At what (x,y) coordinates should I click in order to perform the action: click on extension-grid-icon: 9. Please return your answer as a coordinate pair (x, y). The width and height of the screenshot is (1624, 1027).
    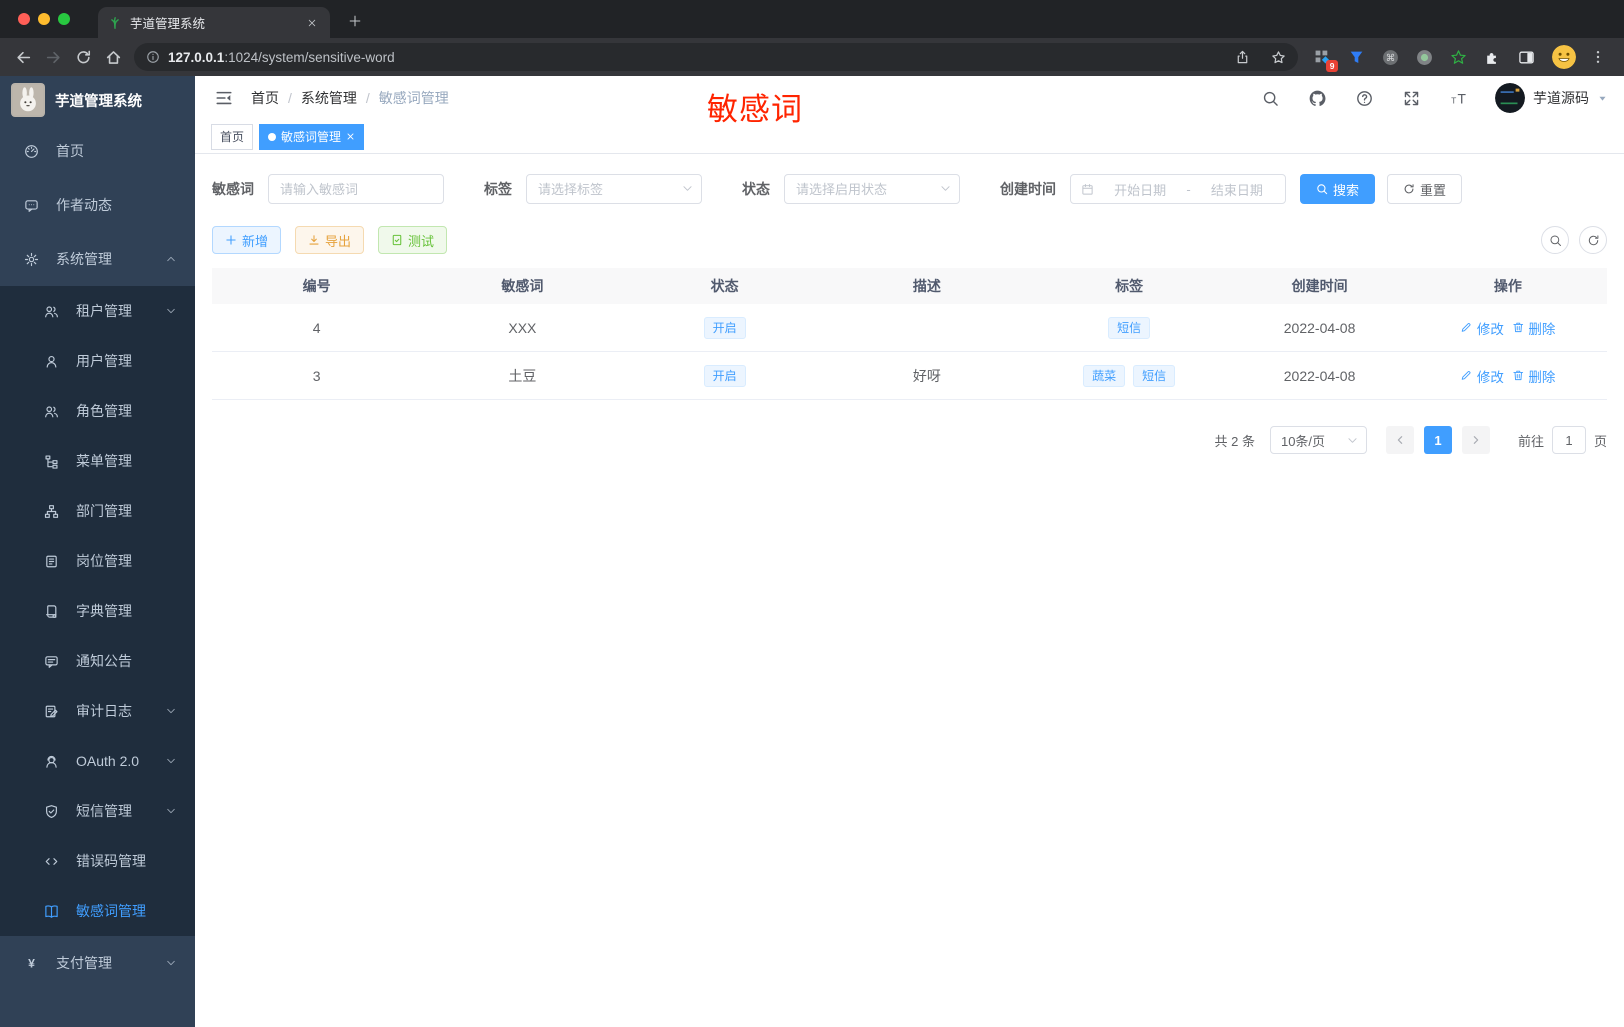
    Looking at the image, I should click on (1324, 58).